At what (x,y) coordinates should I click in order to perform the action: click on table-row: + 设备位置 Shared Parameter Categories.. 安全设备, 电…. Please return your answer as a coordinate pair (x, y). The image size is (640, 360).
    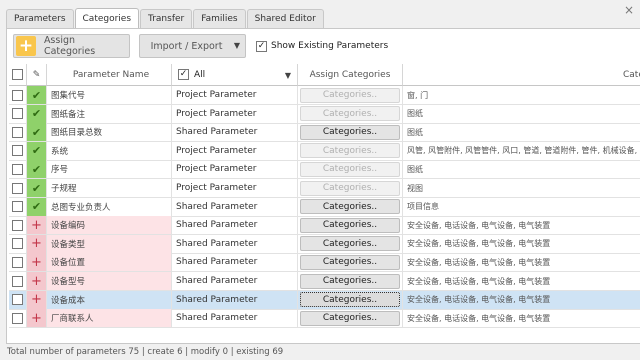
    Looking at the image, I should click on (323, 263).